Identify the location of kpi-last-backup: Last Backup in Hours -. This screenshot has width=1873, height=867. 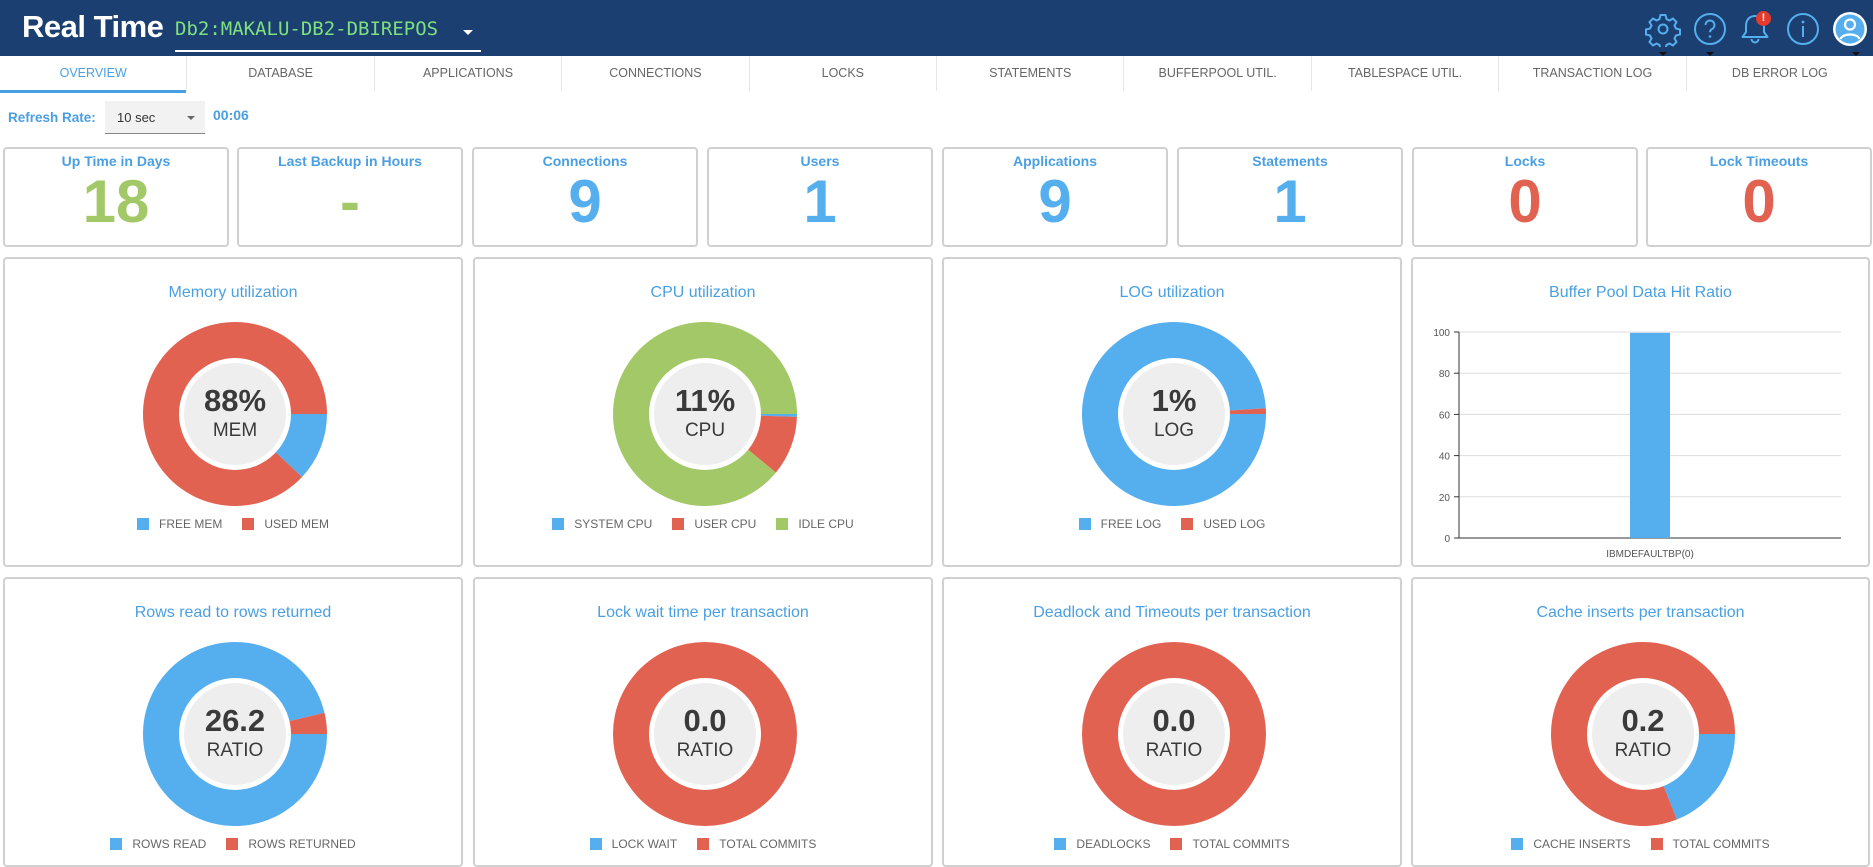
(350, 197).